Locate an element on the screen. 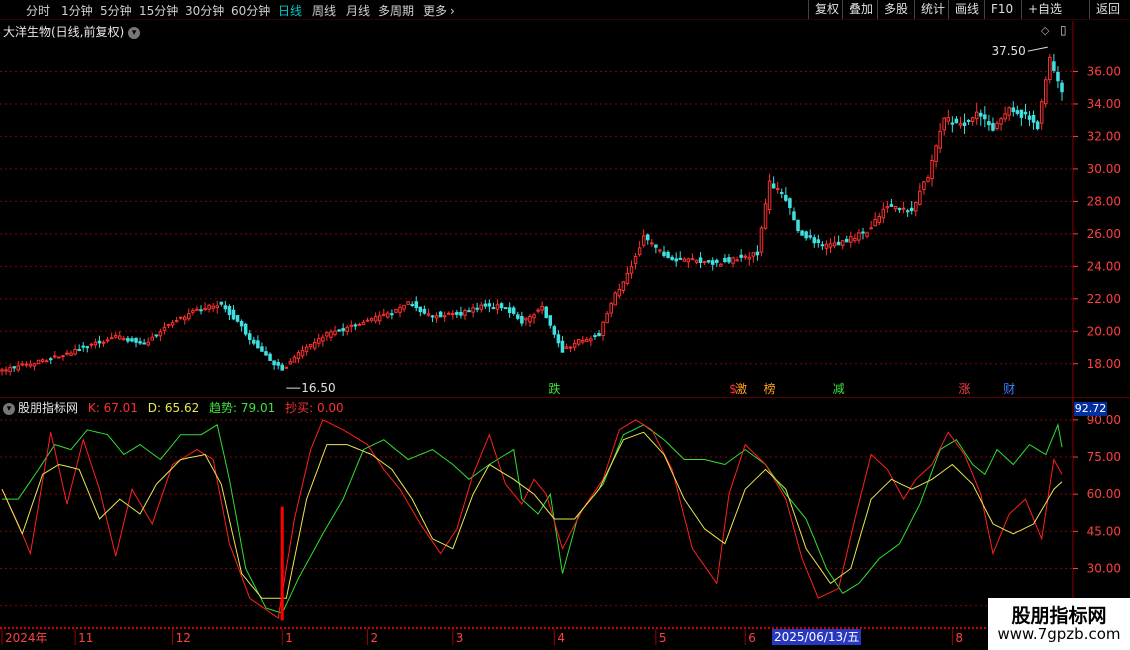 Image resolution: width=1130 pixels, height=650 pixels. price-tick-label: 18.00 is located at coordinates (1104, 364).